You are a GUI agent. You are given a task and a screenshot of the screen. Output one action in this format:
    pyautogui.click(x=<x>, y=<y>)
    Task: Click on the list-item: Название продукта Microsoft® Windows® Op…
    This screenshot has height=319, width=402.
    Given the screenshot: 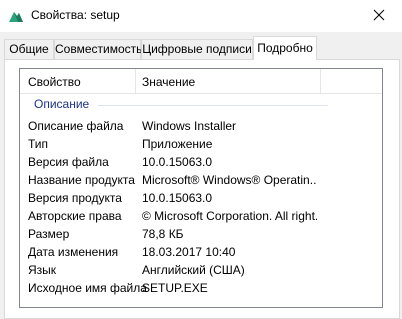 What is the action you would take?
    pyautogui.click(x=201, y=181)
    